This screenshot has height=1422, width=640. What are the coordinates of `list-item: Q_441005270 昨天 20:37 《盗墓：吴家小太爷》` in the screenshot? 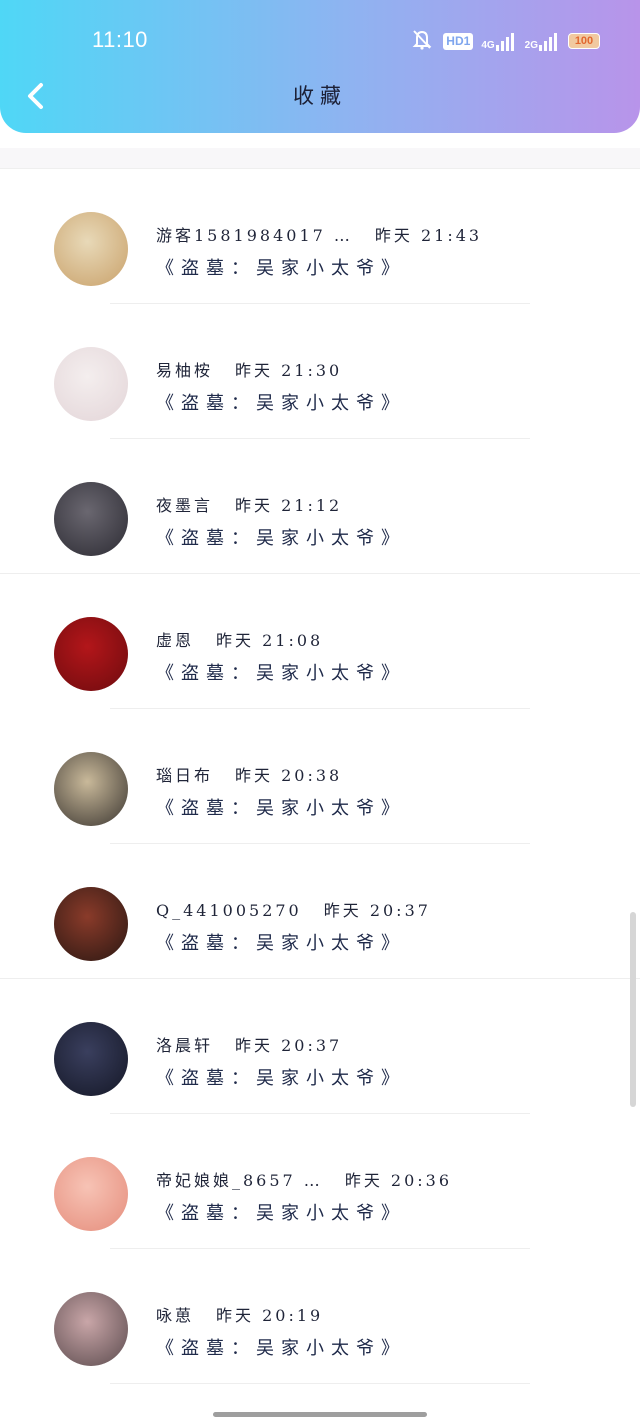 It's located at (320, 911).